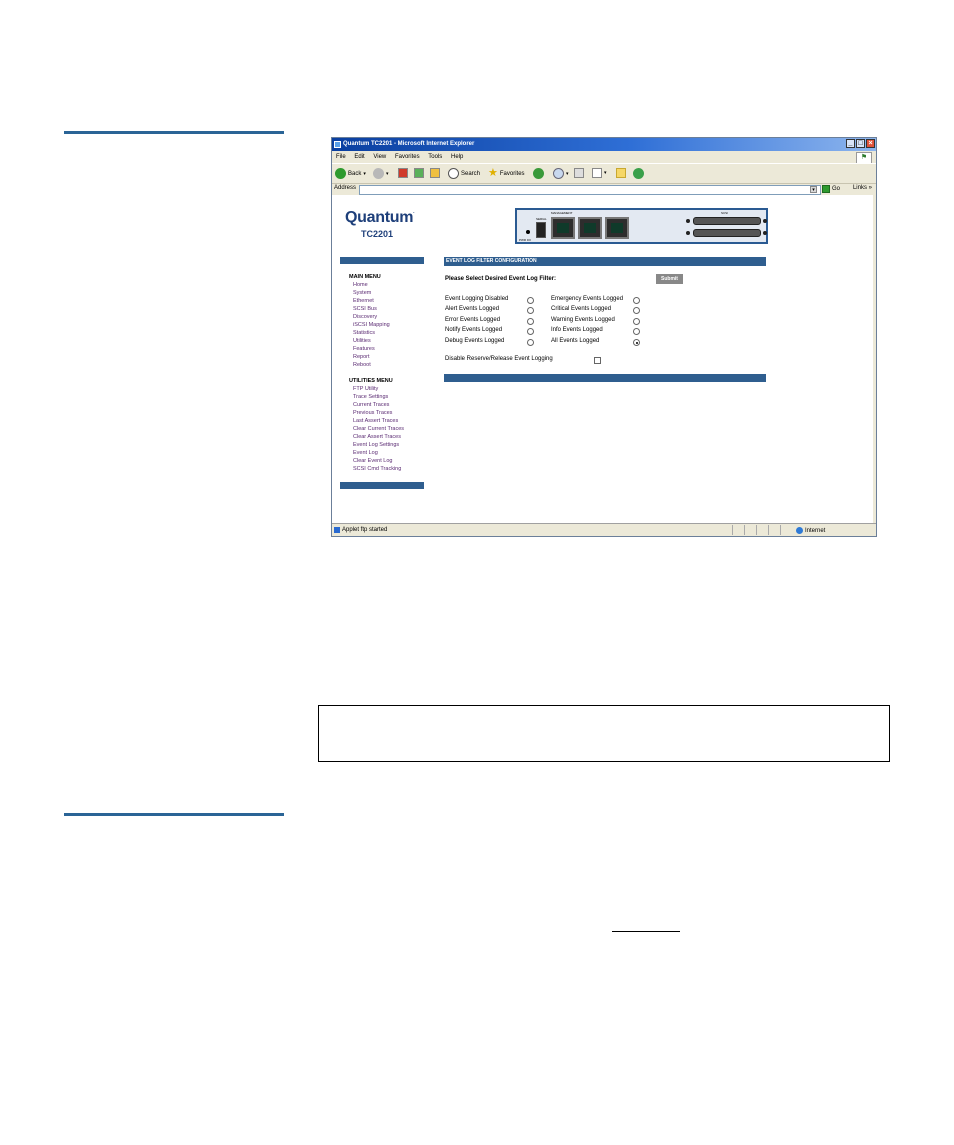 This screenshot has height=1145, width=954. I want to click on radio-error-events, so click(530, 321).